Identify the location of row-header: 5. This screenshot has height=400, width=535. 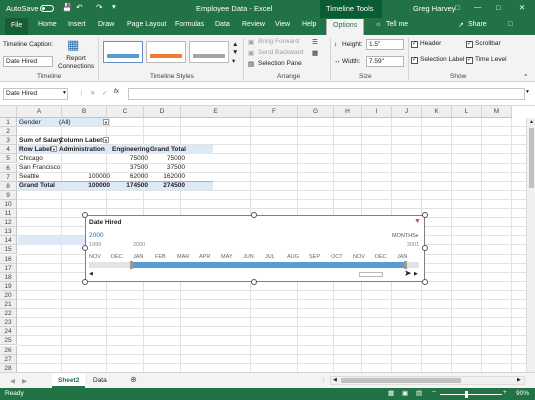
(8, 159).